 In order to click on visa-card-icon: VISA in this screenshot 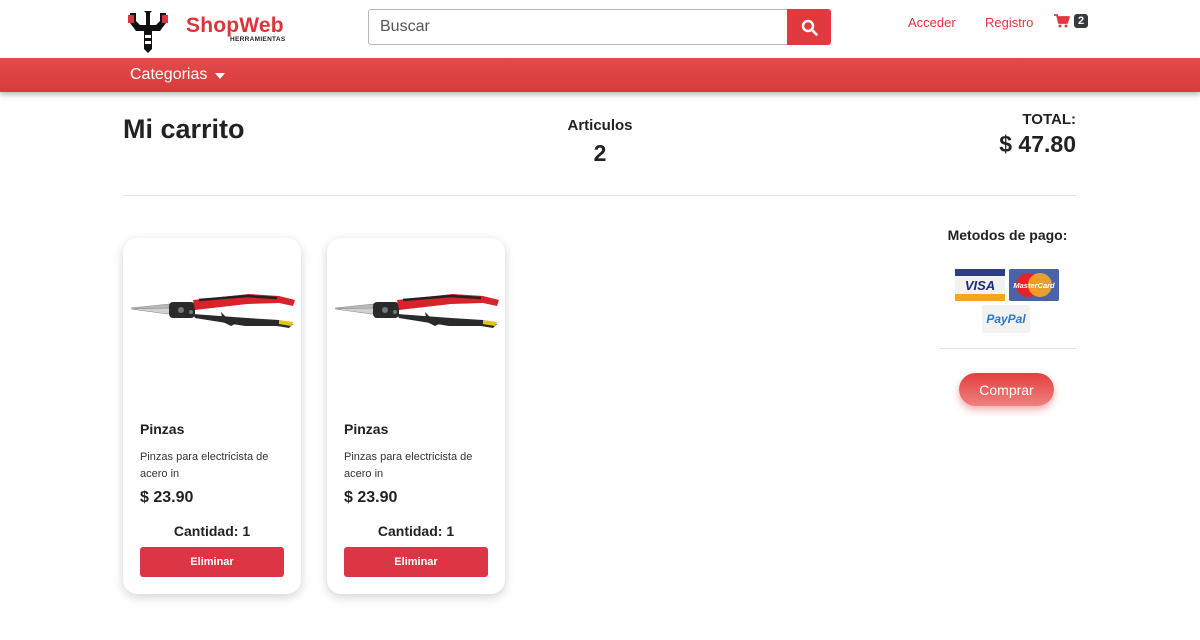, I will do `click(980, 285)`.